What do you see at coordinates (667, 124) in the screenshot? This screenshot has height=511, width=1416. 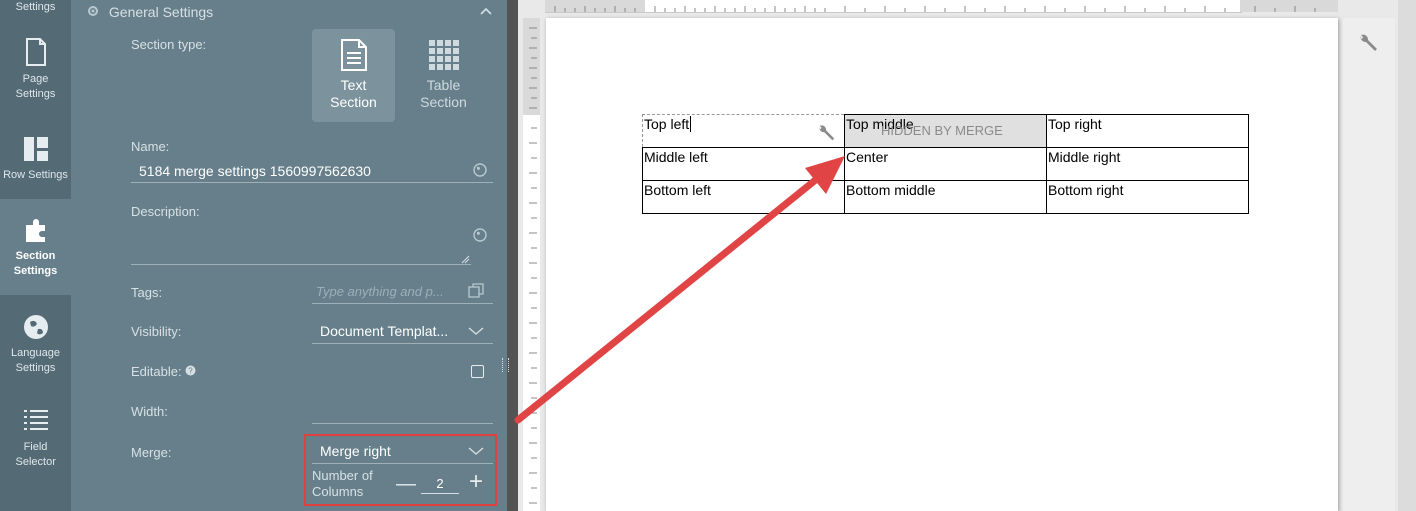 I see `cell-text: Top left` at bounding box center [667, 124].